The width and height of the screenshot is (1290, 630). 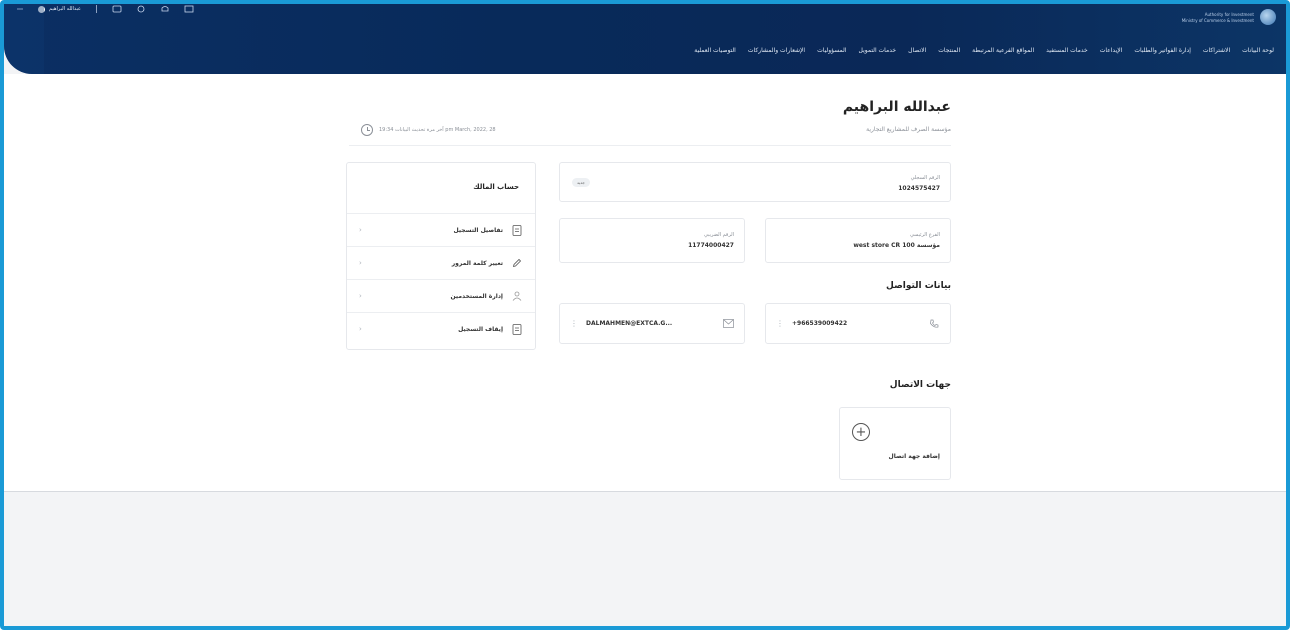 What do you see at coordinates (496, 187) in the screenshot?
I see `account-panel-title: حساب المالك` at bounding box center [496, 187].